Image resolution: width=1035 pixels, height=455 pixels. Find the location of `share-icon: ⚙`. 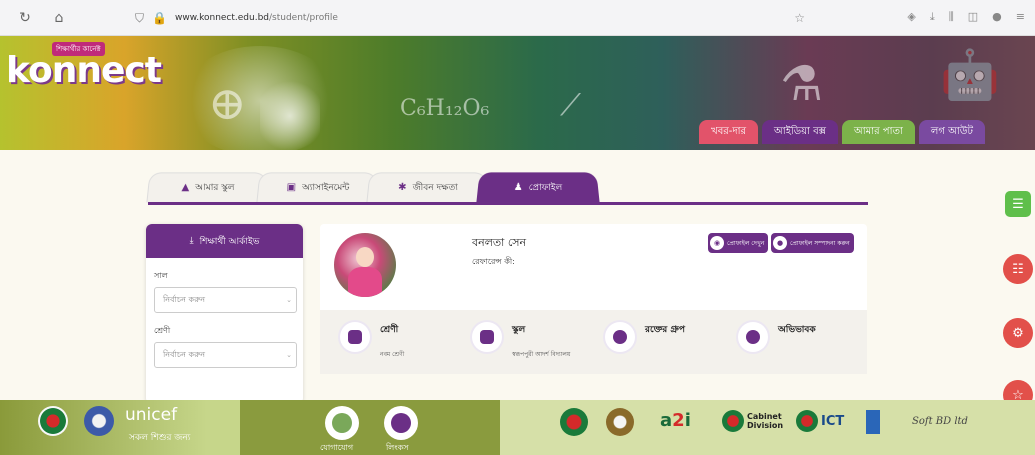

share-icon: ⚙ is located at coordinates (1018, 333).